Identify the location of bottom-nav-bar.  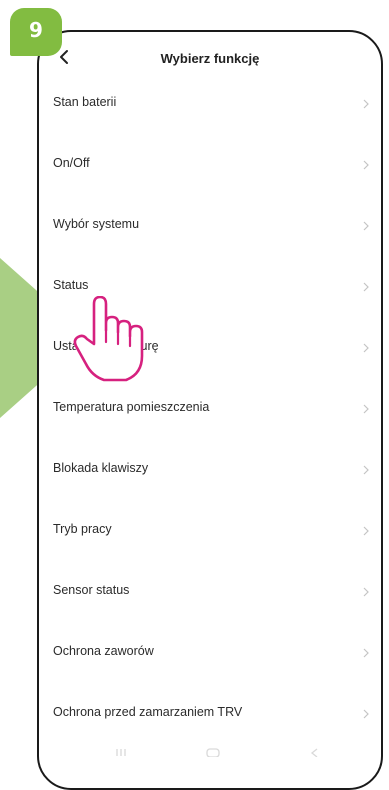
(217, 752).